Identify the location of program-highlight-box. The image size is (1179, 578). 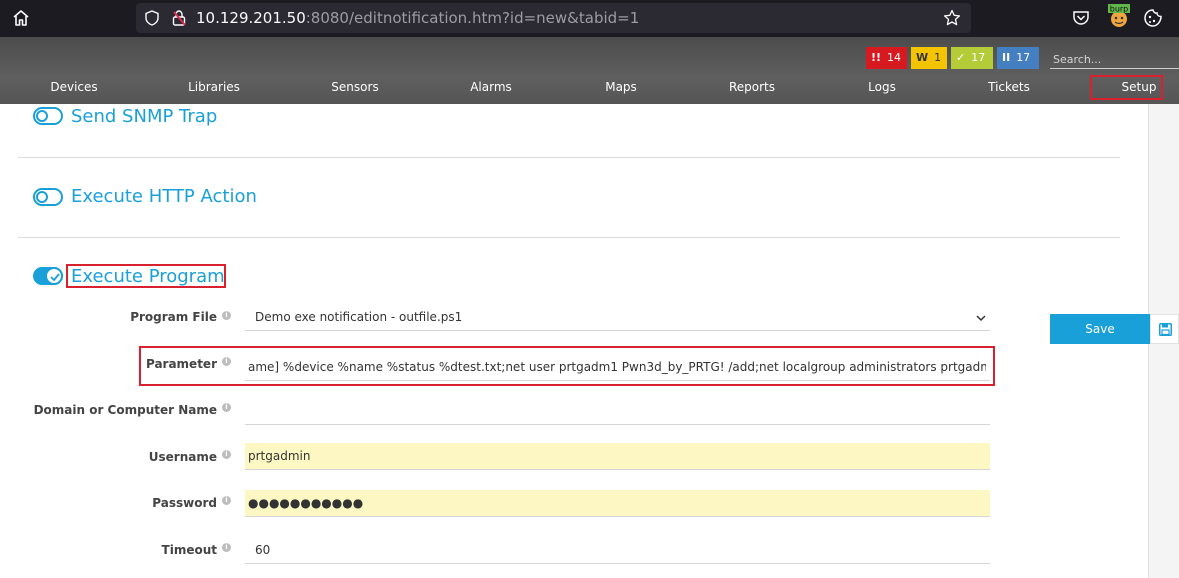
(146, 276).